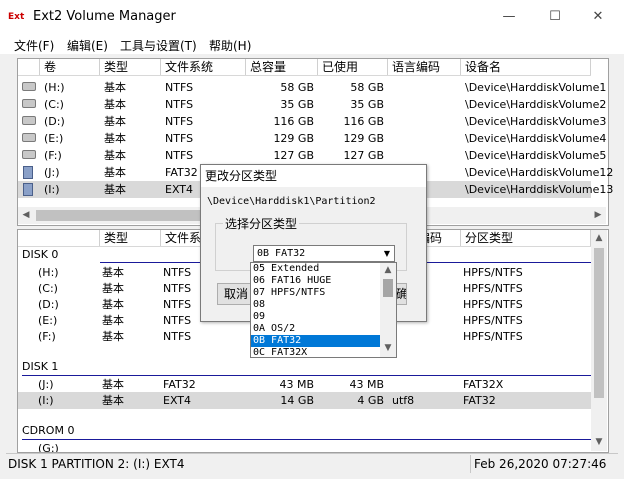 The height and width of the screenshot is (479, 624). I want to click on column-header-device: 设备名, so click(526, 67).